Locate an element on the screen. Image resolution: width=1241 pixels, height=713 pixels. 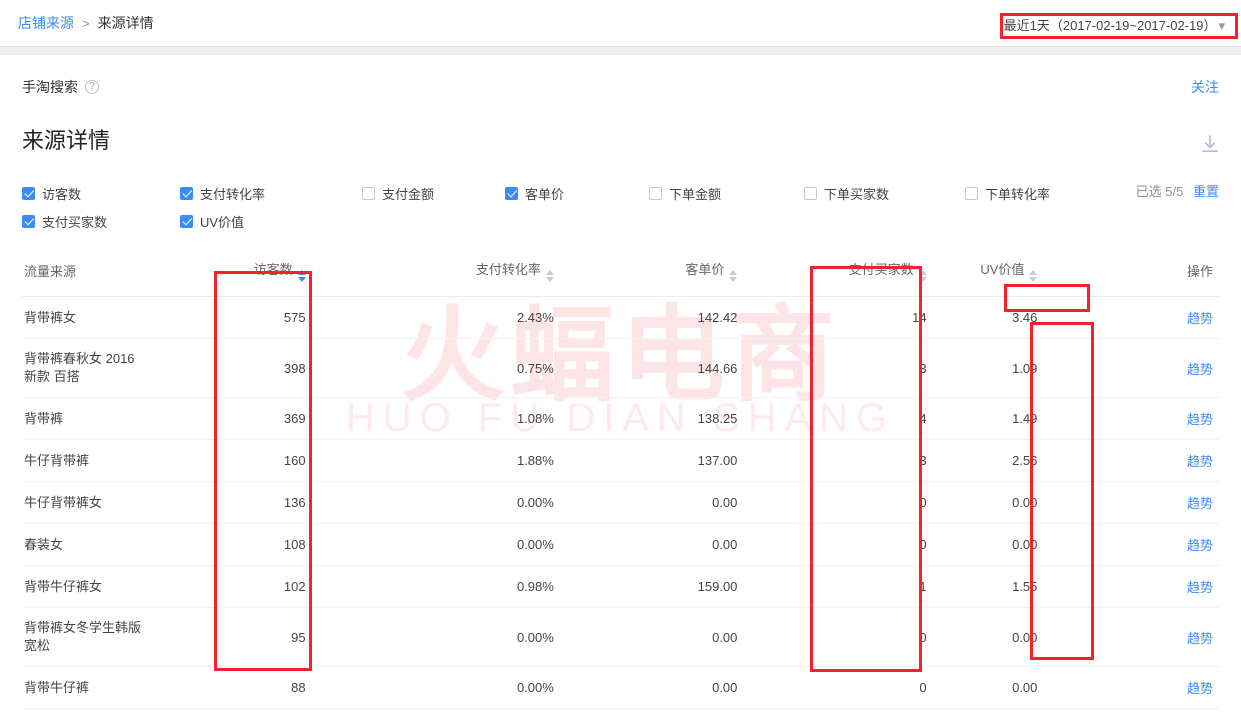
table-row: 背带裤春秋女 2016 新款 百搭 398 0.75% 144.66 3 1.09 趋势 is located at coordinates (620, 368).